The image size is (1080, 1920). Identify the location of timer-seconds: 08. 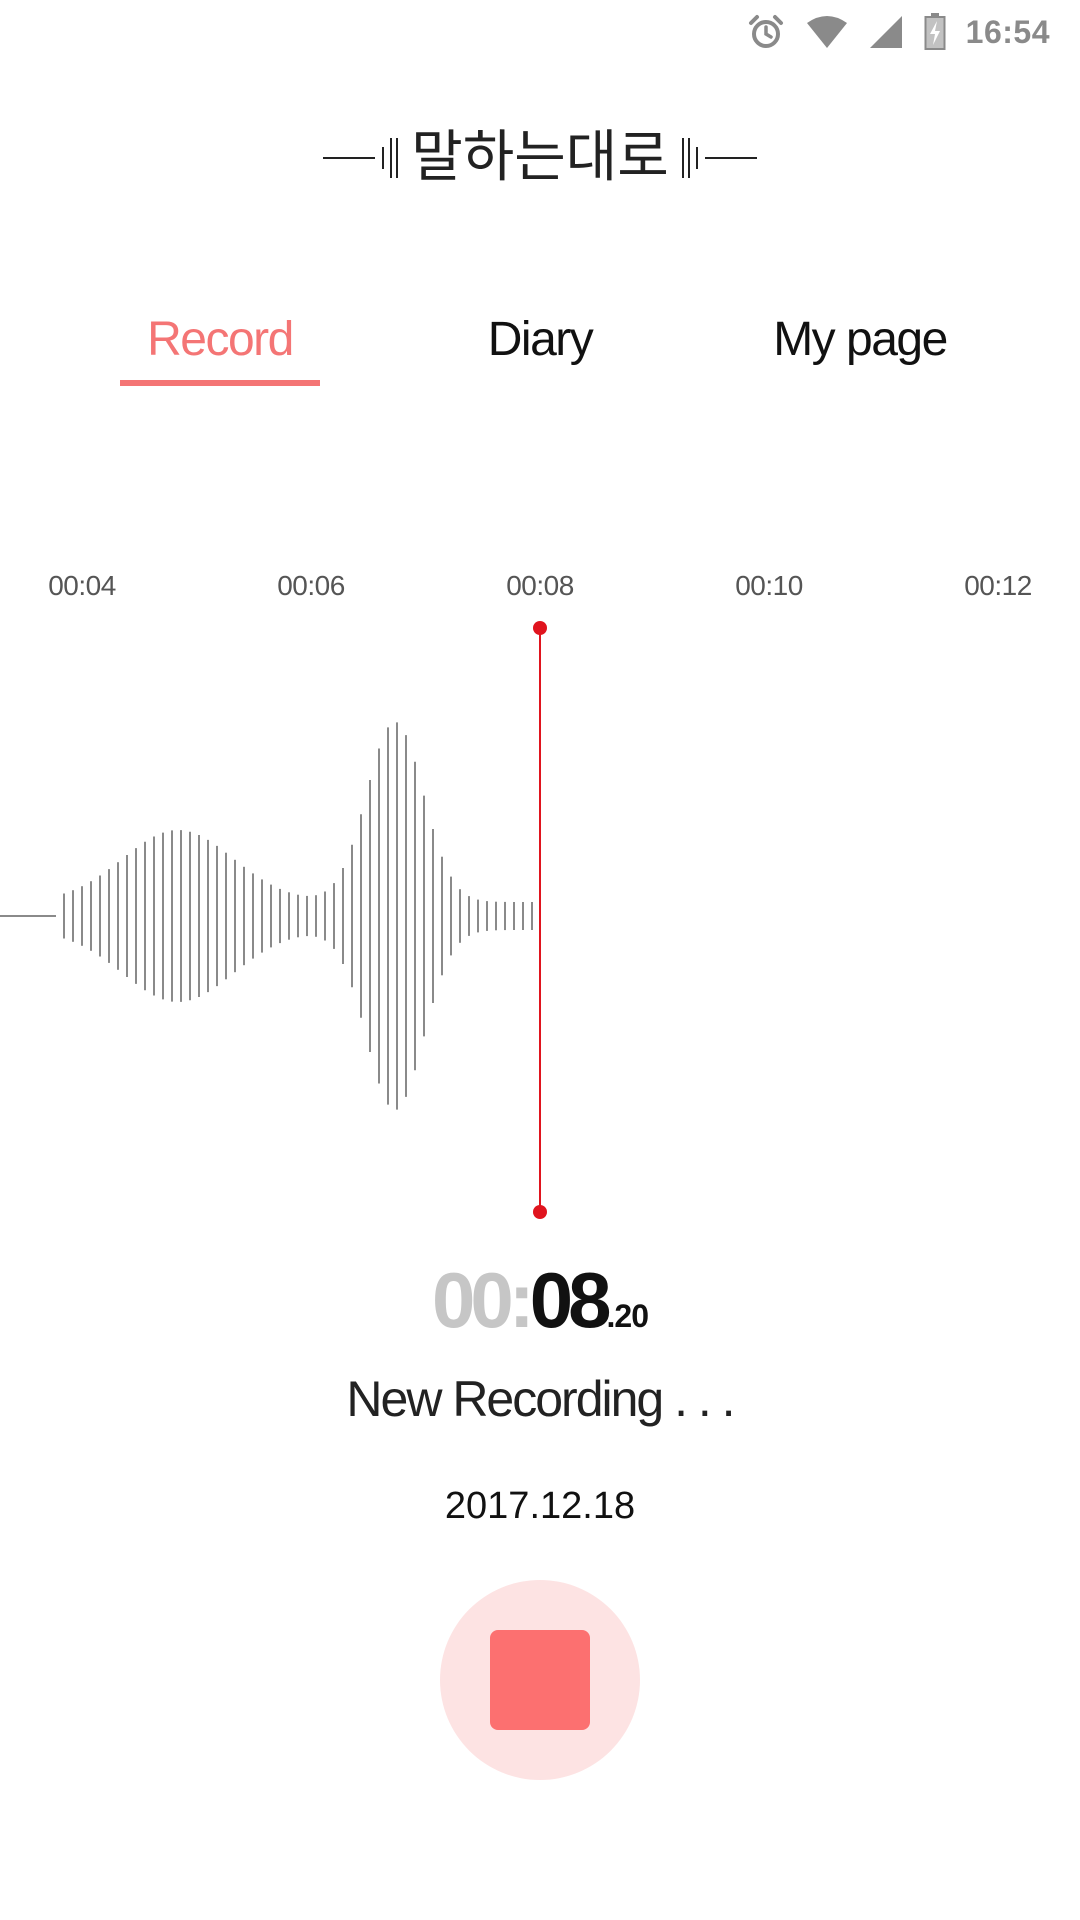
(570, 1300).